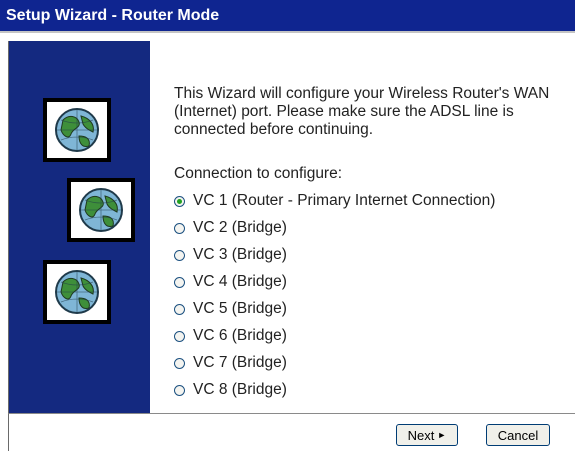  What do you see at coordinates (442, 435) in the screenshot?
I see `chevron-right-icon: ►` at bounding box center [442, 435].